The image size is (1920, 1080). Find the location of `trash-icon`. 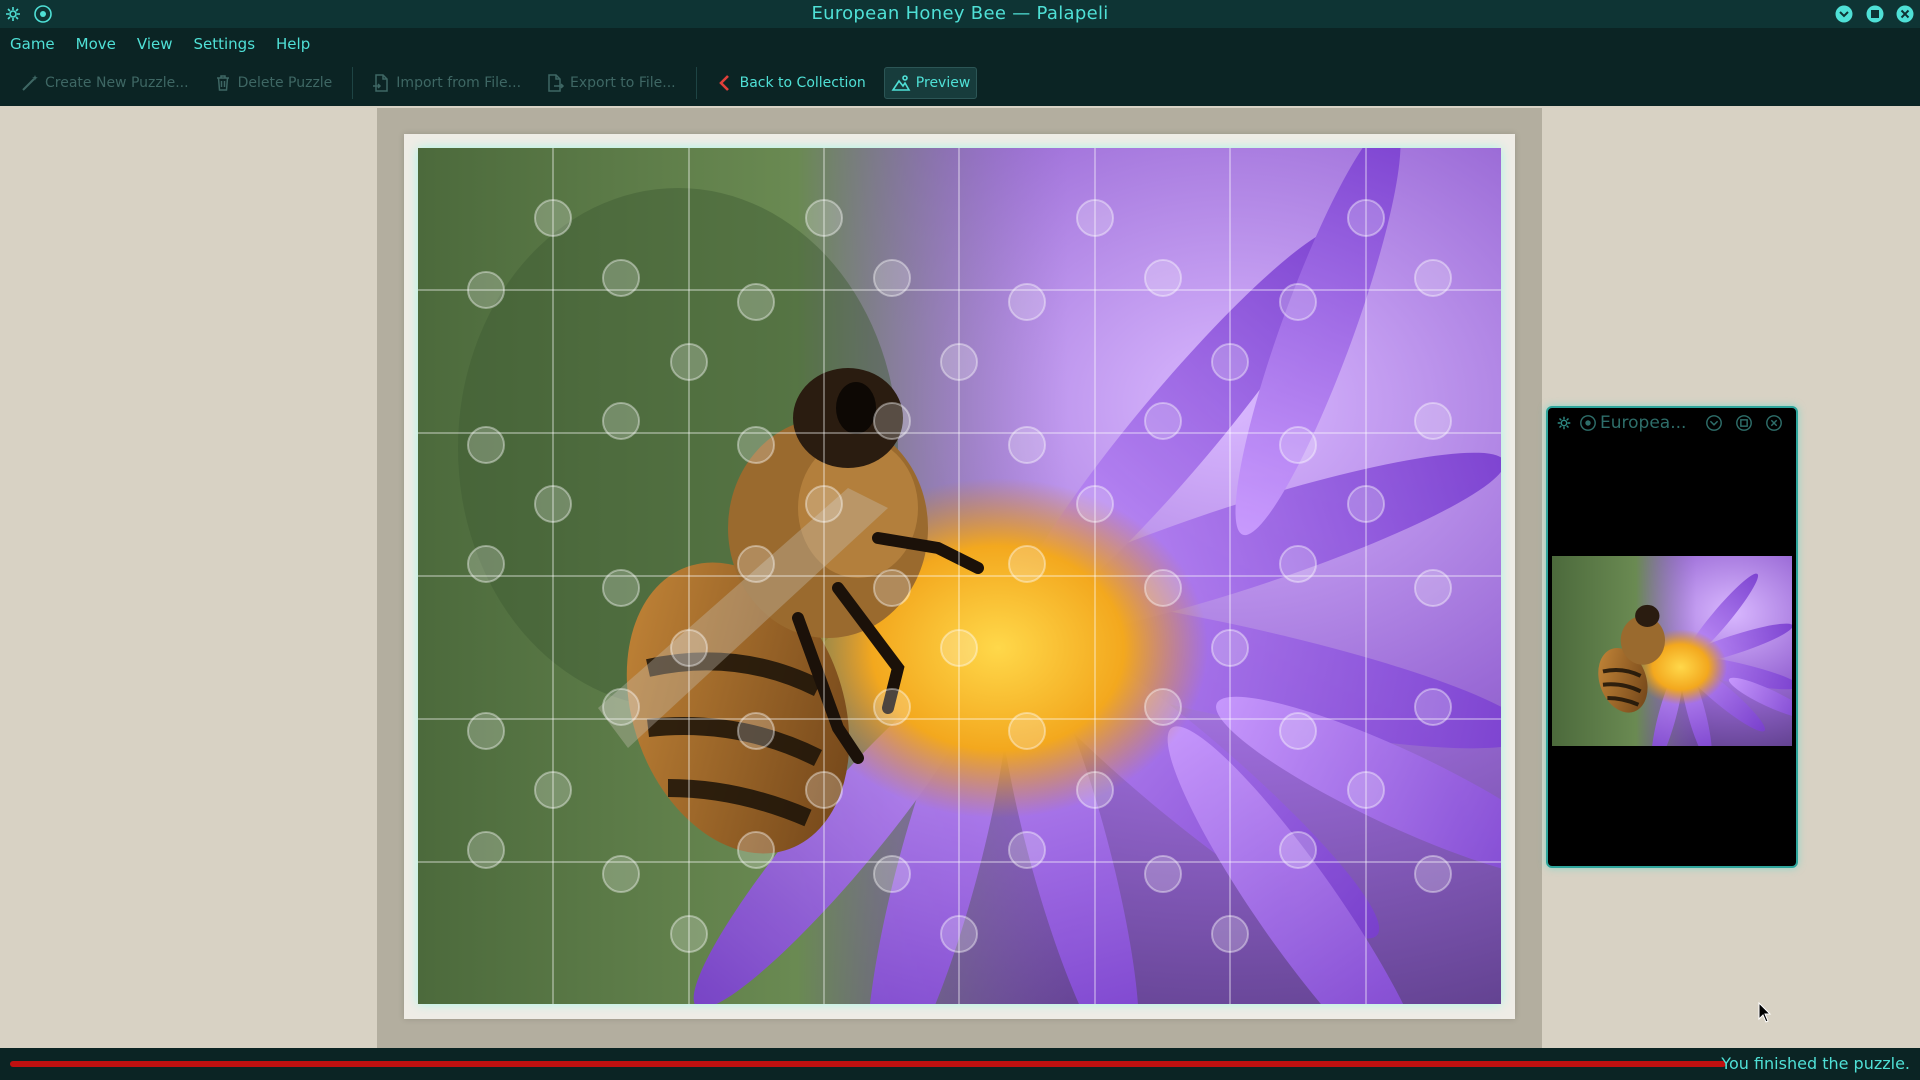

trash-icon is located at coordinates (222, 83).